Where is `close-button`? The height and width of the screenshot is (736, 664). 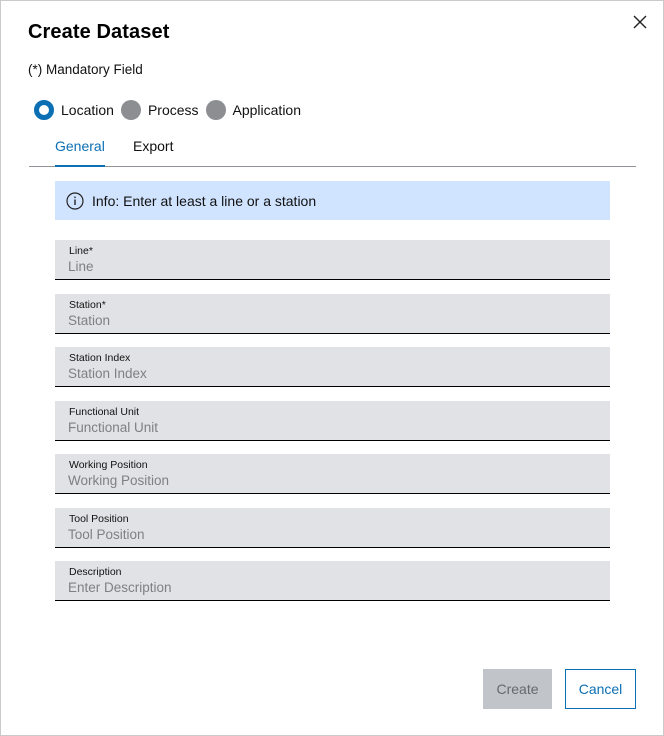
close-button is located at coordinates (640, 22).